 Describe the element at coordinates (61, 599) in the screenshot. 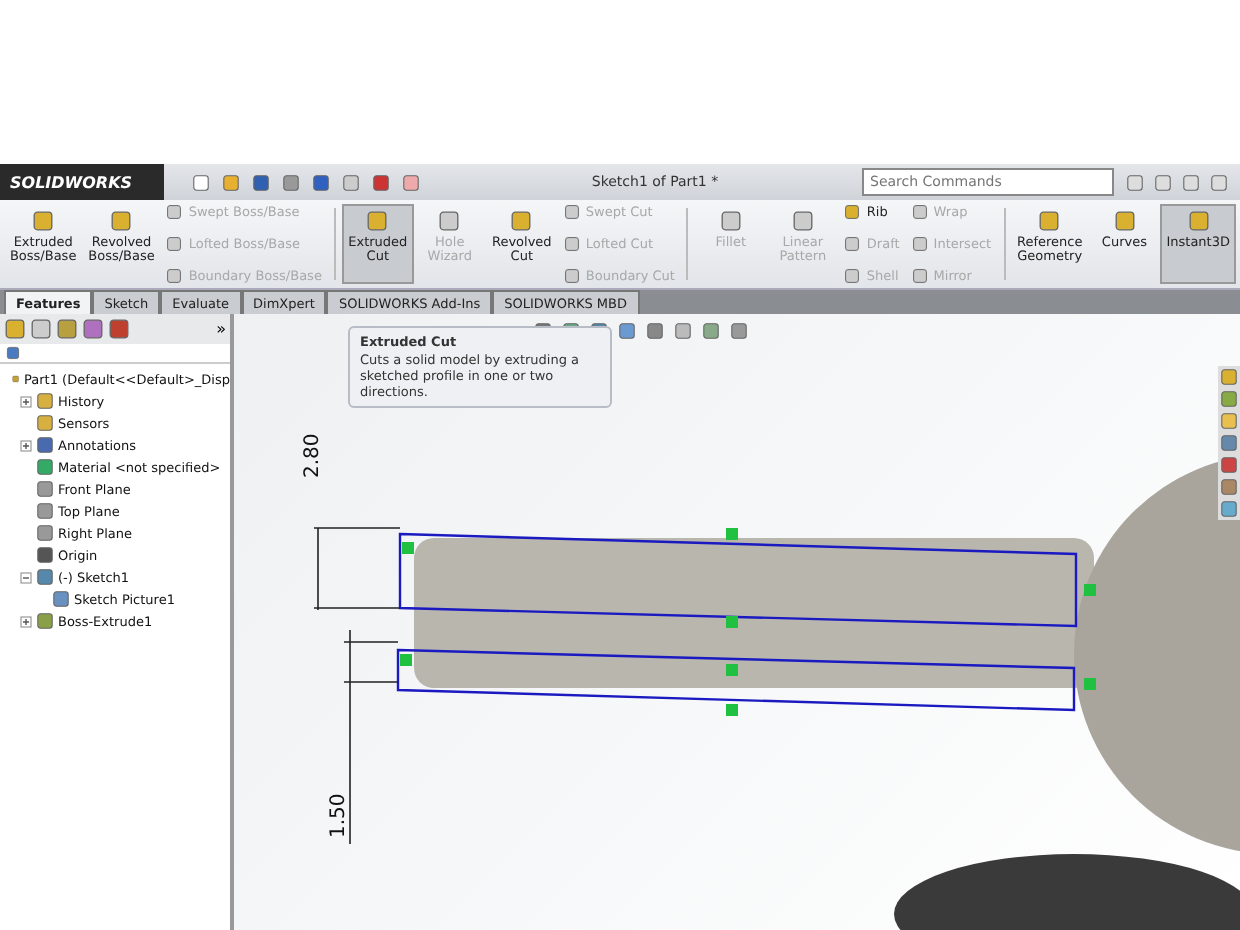

I see `picture-icon` at that location.